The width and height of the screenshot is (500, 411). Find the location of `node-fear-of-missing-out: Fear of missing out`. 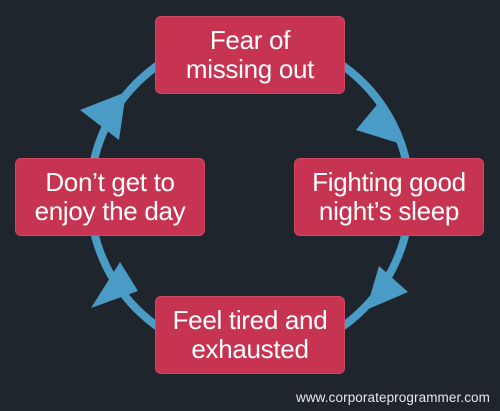

node-fear-of-missing-out: Fear of missing out is located at coordinates (250, 55).